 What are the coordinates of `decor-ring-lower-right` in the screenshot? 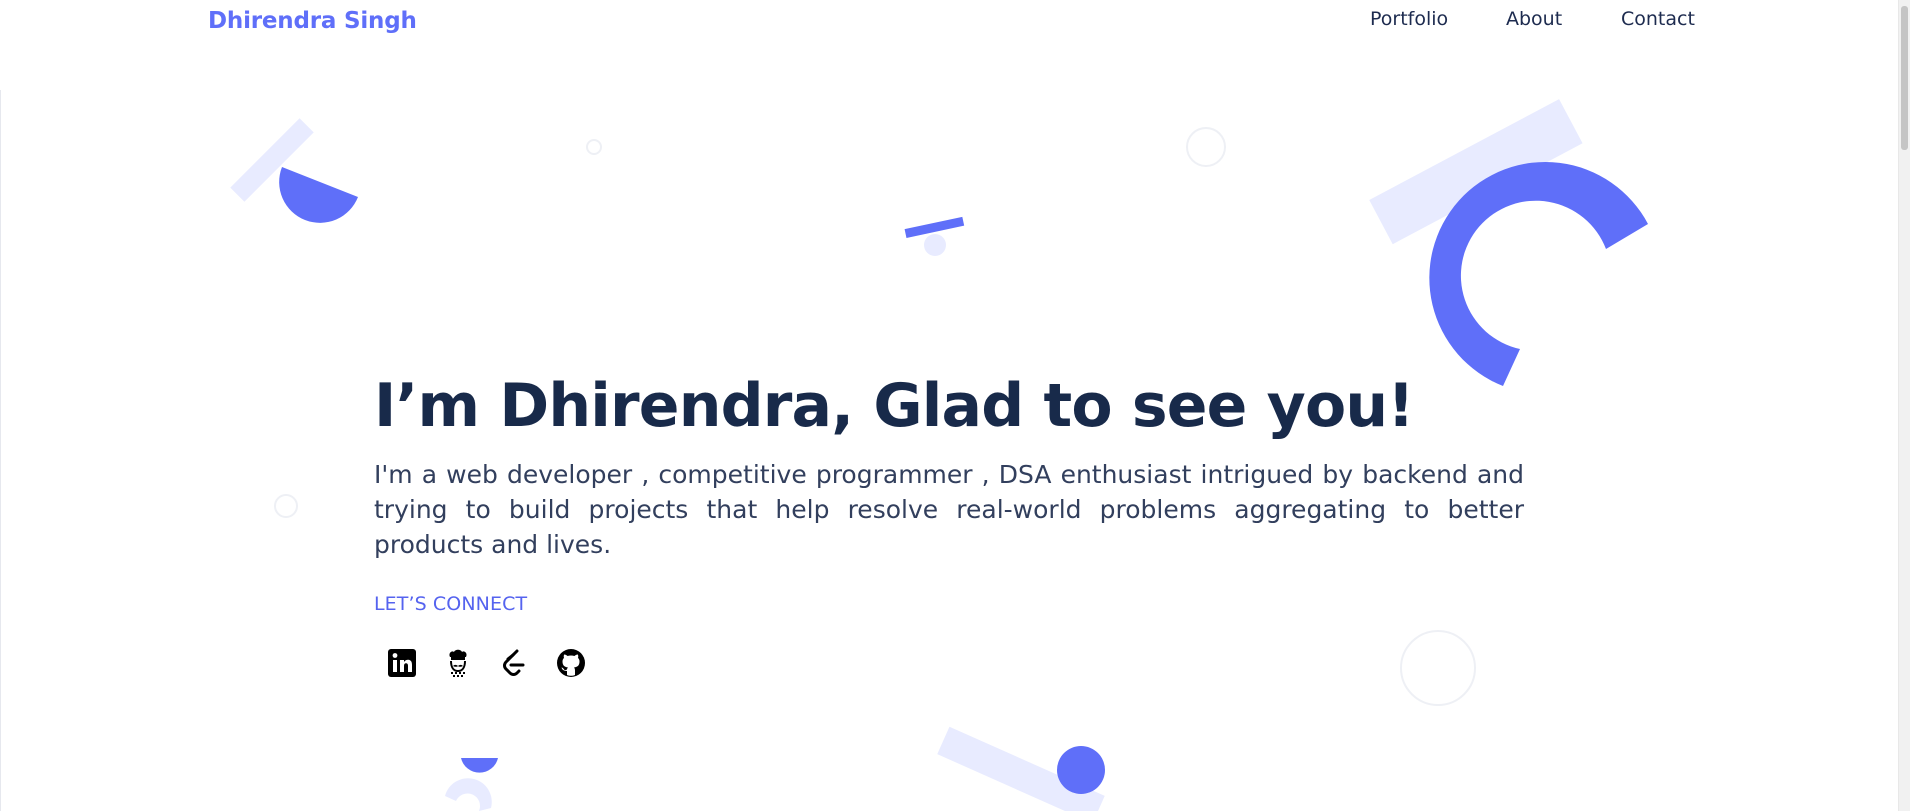 It's located at (1438, 668).